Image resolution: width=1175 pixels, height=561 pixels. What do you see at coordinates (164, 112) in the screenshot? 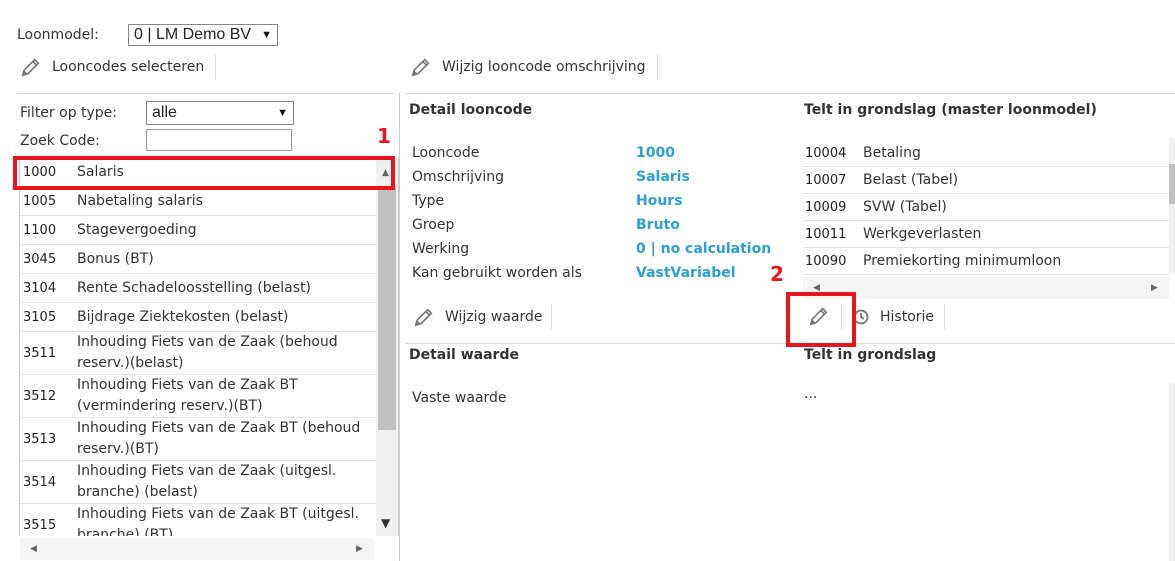
I see `filter-type-value: alle` at bounding box center [164, 112].